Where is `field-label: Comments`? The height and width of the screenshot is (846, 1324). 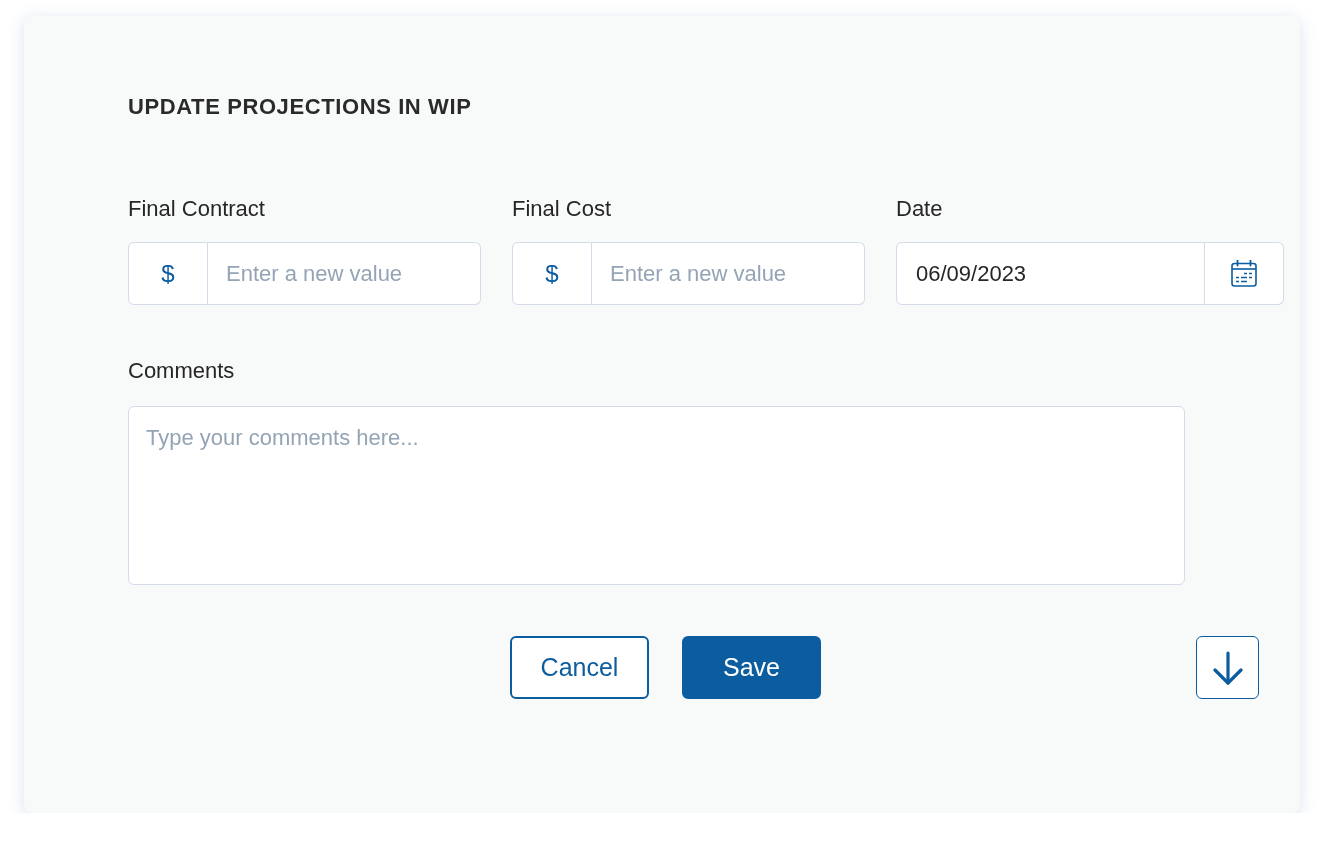 field-label: Comments is located at coordinates (181, 371).